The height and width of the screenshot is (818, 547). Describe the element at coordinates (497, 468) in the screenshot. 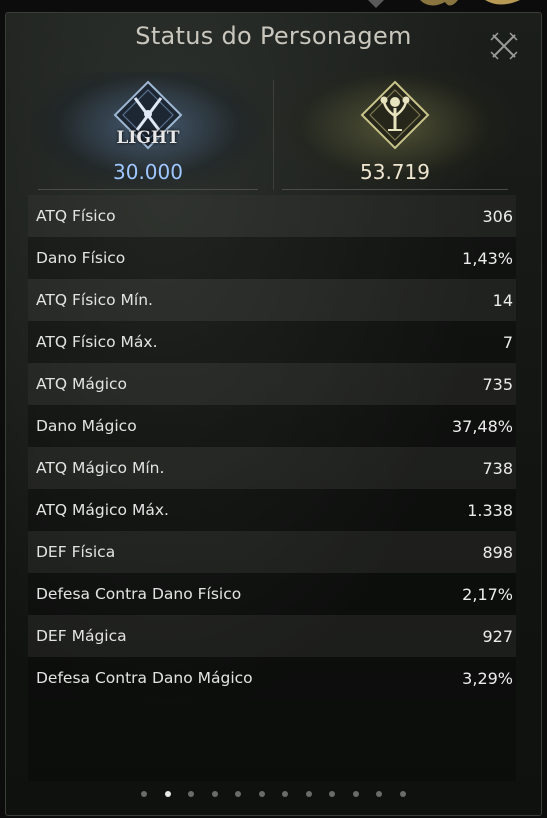

I see `stat-value: 738` at that location.